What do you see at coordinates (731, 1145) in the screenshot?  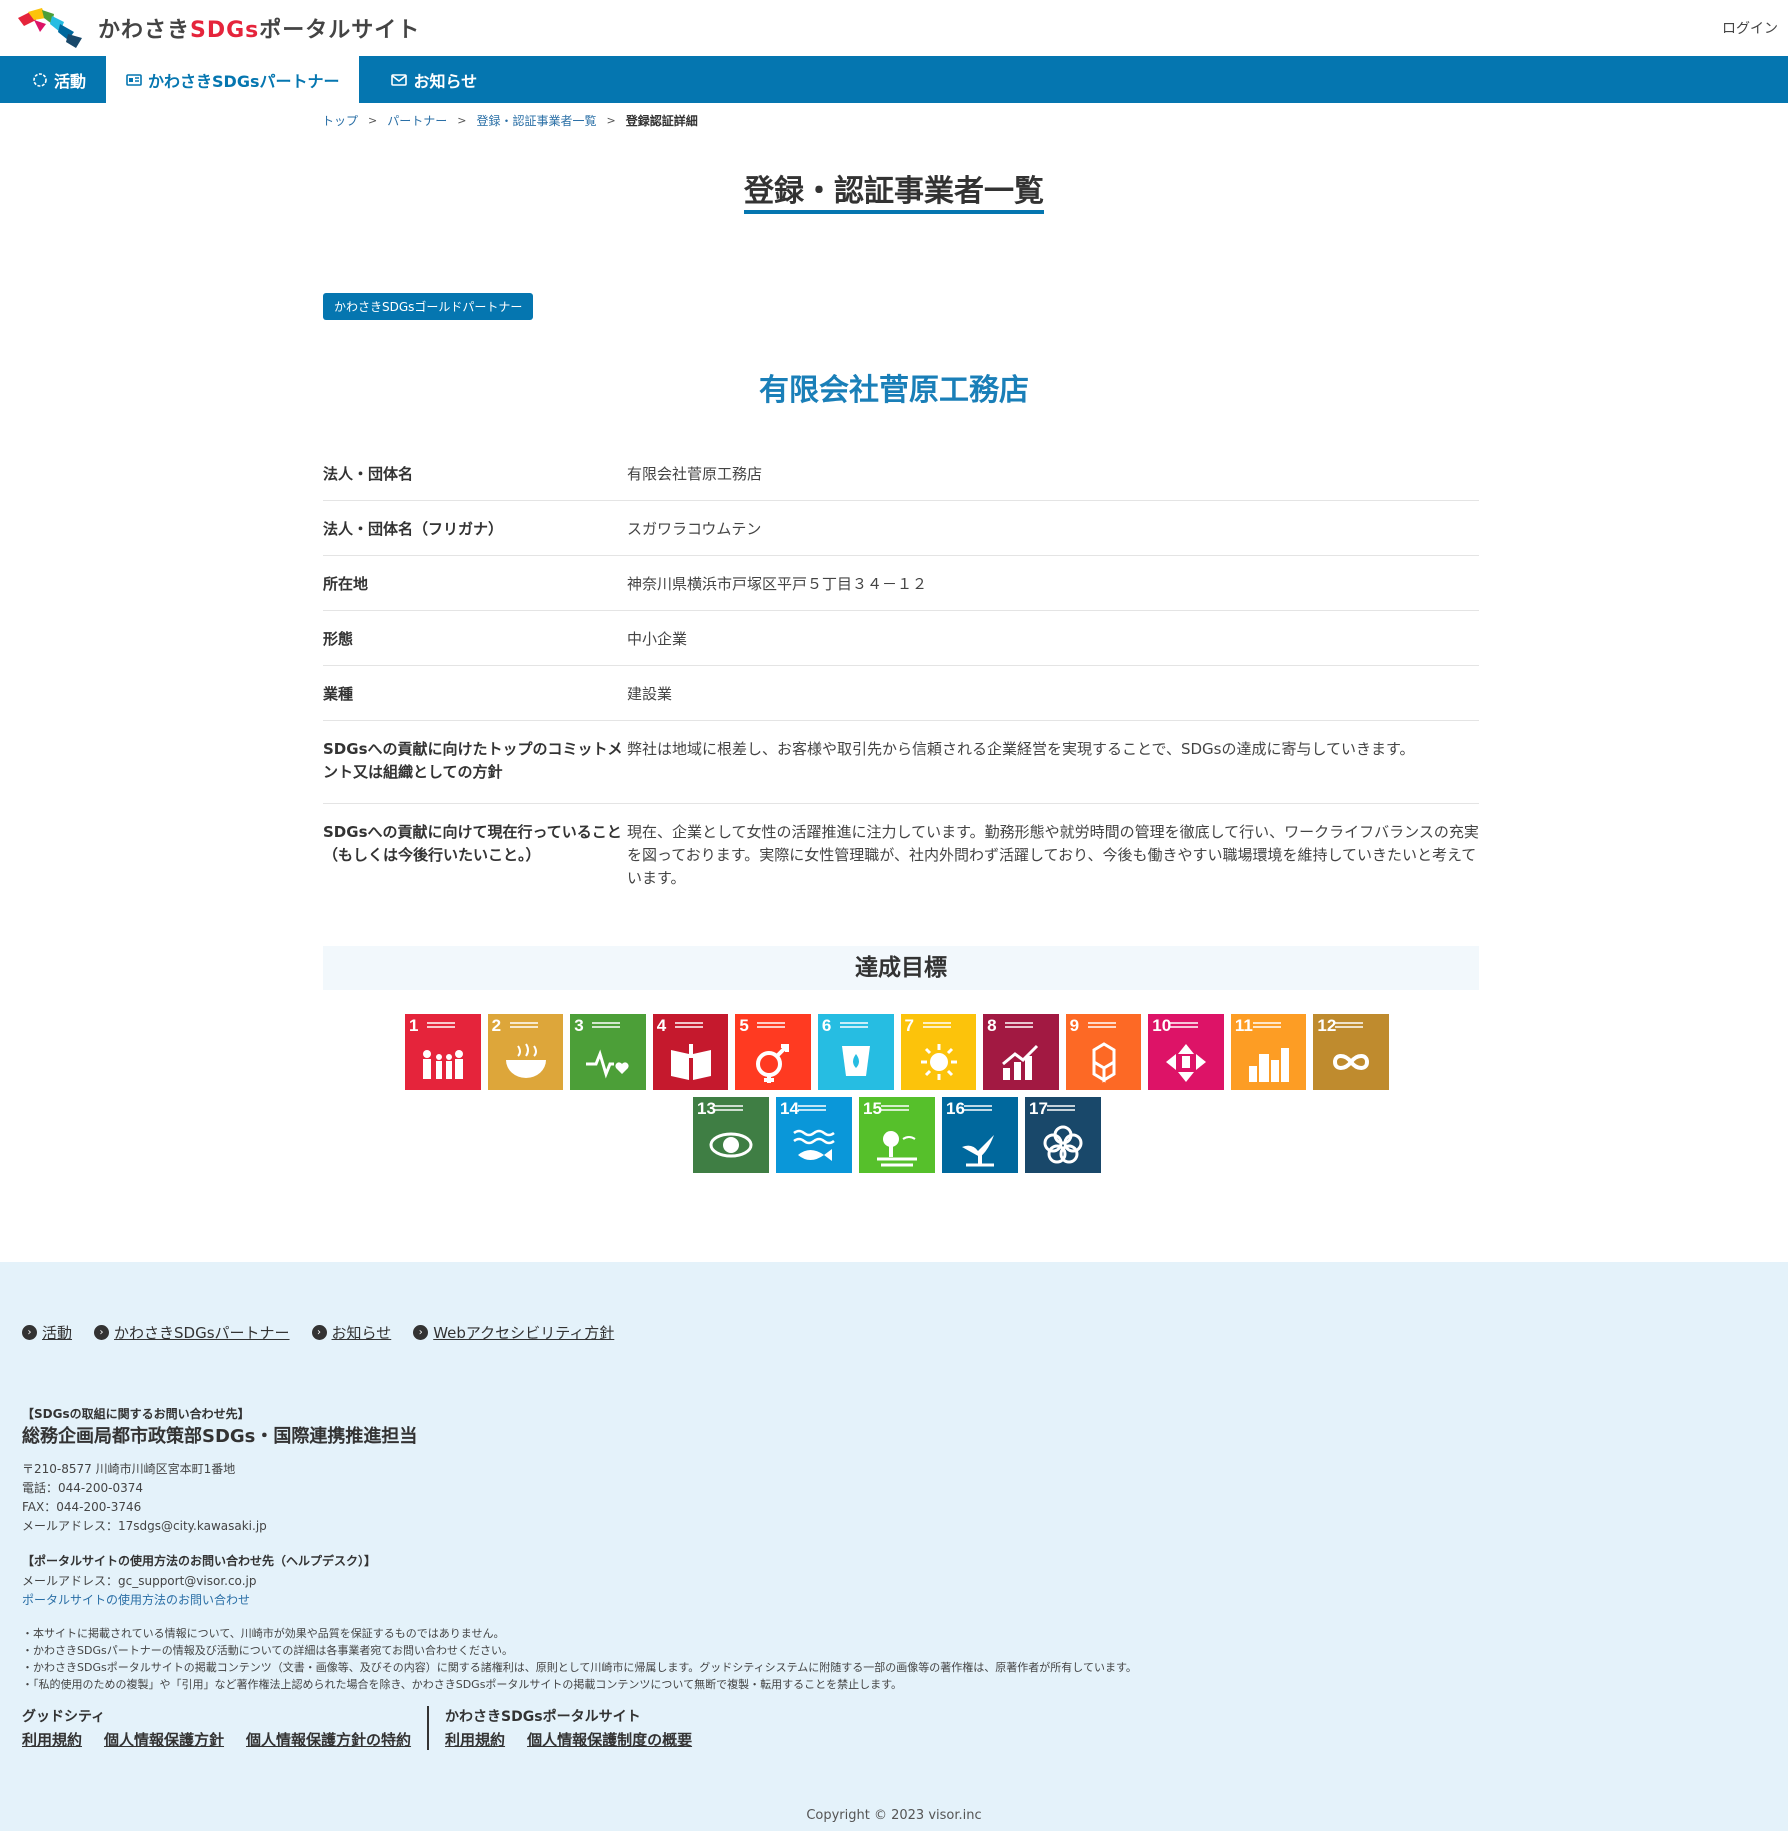 I see `sdg-goal-13-icon` at bounding box center [731, 1145].